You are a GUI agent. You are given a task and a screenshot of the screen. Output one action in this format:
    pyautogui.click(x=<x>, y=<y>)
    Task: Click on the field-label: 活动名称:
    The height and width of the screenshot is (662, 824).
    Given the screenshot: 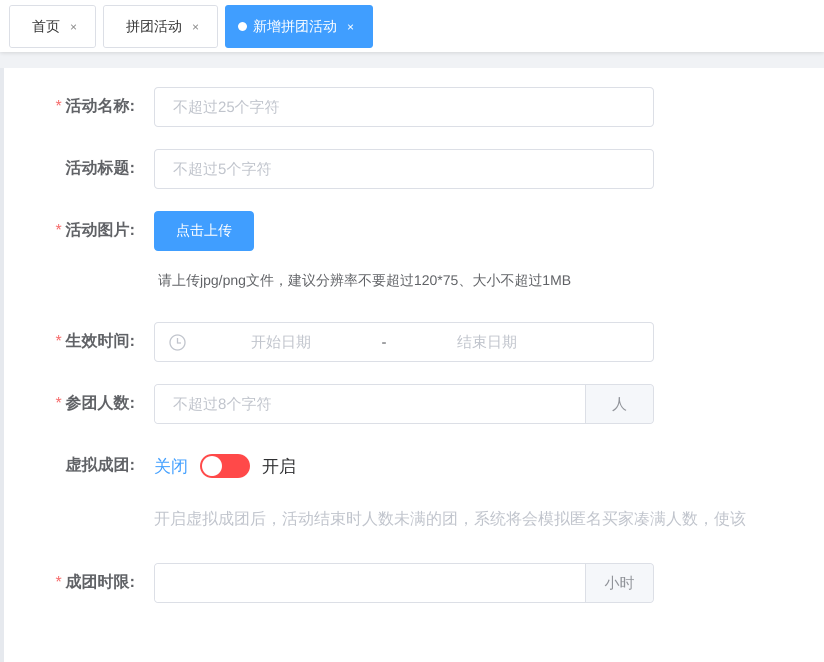 What is the action you would take?
    pyautogui.click(x=100, y=106)
    